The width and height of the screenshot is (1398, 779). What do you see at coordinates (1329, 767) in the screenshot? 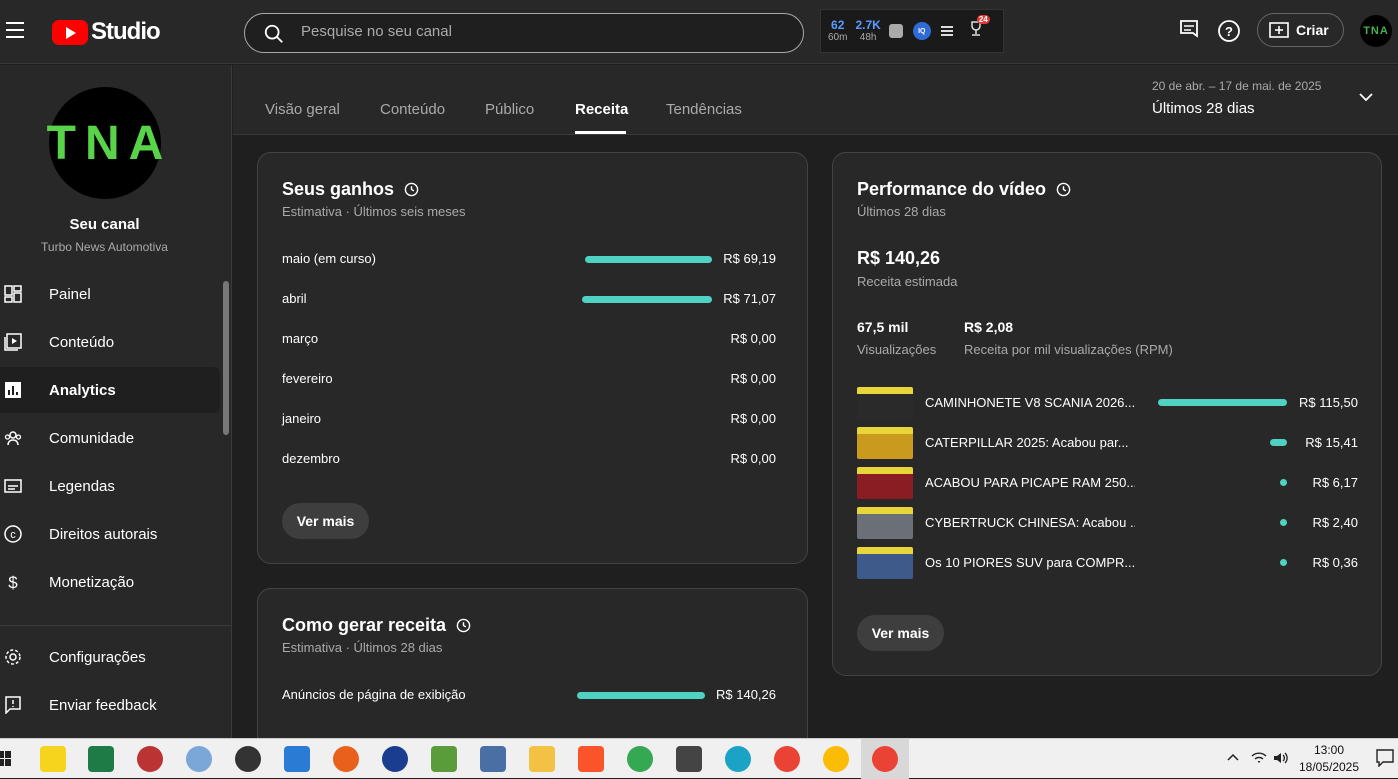
I see `clock-date: 18/05/2025` at bounding box center [1329, 767].